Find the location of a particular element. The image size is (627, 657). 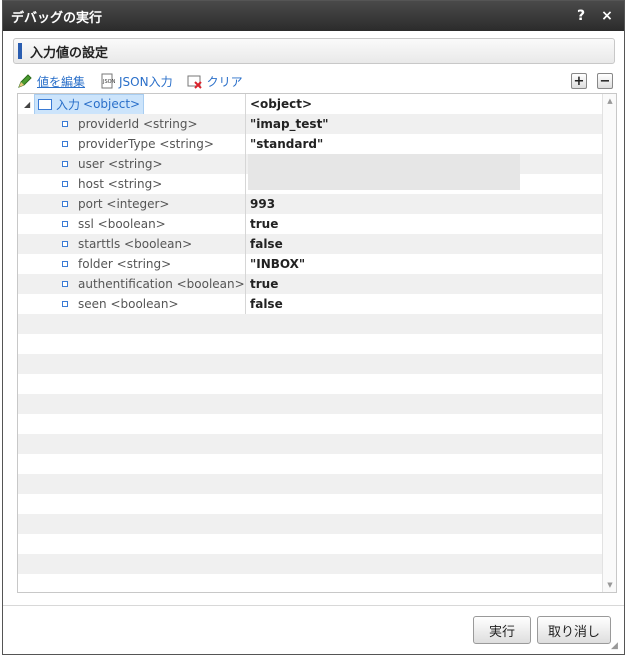

section-title: 入力値の設定 is located at coordinates (69, 53).